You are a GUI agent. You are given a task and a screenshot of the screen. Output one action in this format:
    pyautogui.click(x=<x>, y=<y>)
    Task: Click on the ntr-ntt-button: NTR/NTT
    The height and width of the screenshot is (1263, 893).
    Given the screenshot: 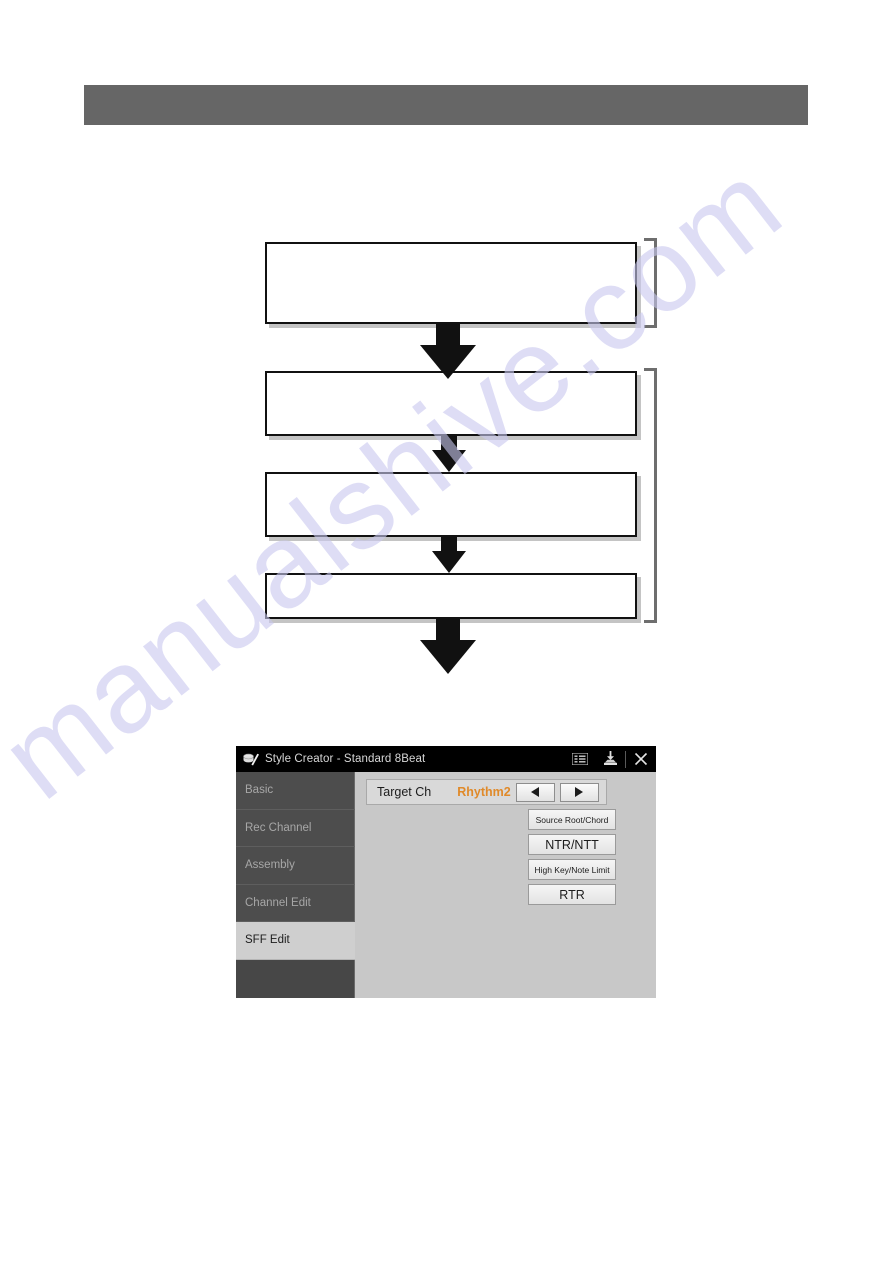 What is the action you would take?
    pyautogui.click(x=572, y=844)
    